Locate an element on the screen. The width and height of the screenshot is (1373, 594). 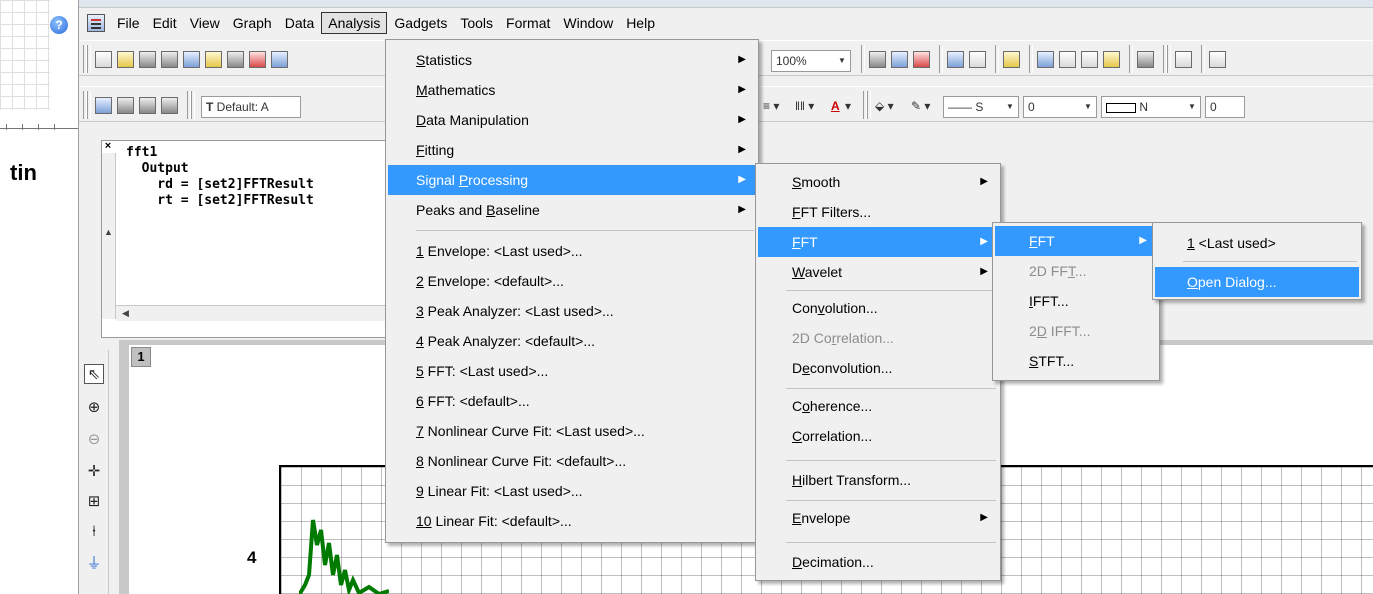
menu-item-wavelet: Wavelet ▶ is located at coordinates (878, 272).